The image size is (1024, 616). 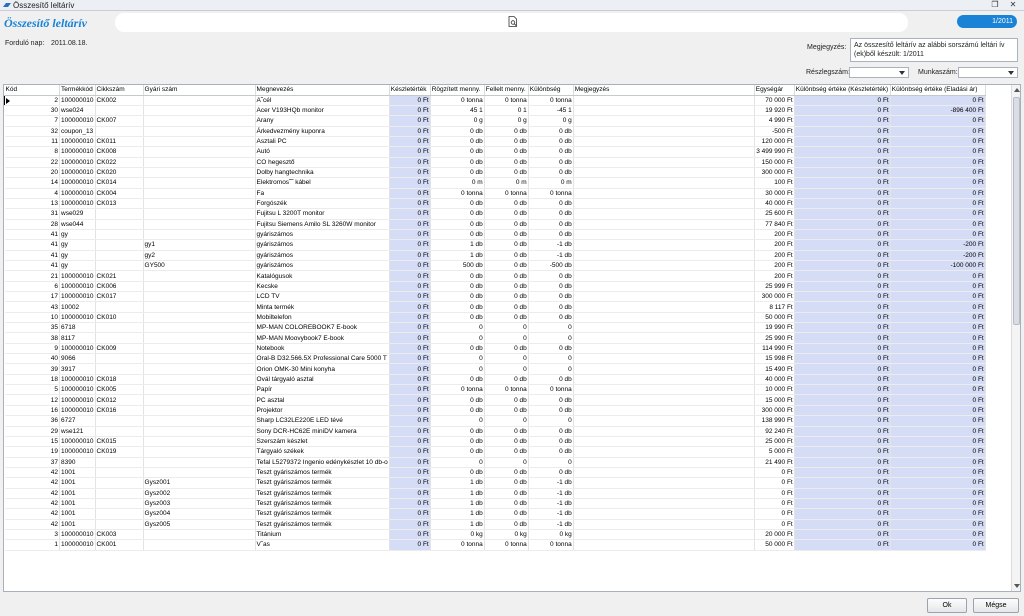 I want to click on table-cell: 150 000 Ft, so click(x=774, y=162).